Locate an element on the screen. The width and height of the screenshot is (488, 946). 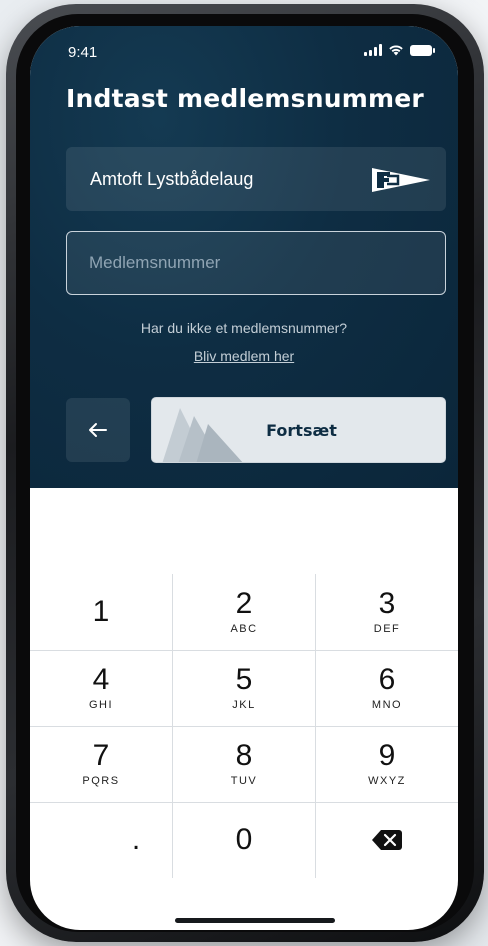
key-letters: PQRS is located at coordinates (101, 781).